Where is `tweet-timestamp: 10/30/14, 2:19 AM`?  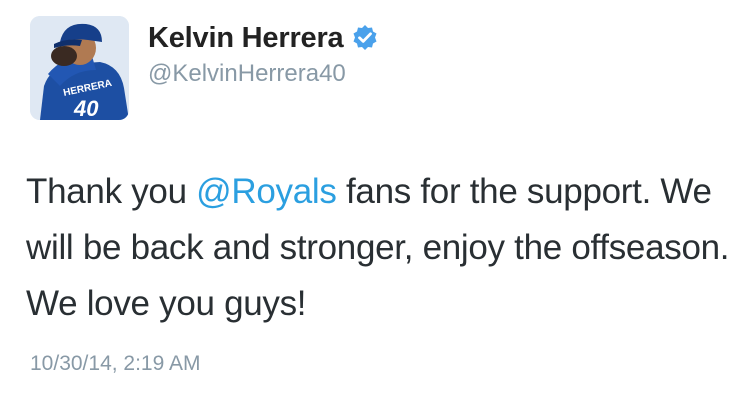
tweet-timestamp: 10/30/14, 2:19 AM is located at coordinates (115, 364).